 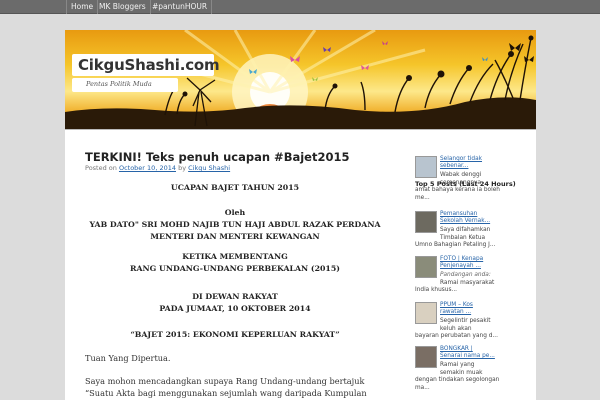 I want to click on speech-heading-line: Oleh, so click(x=235, y=212).